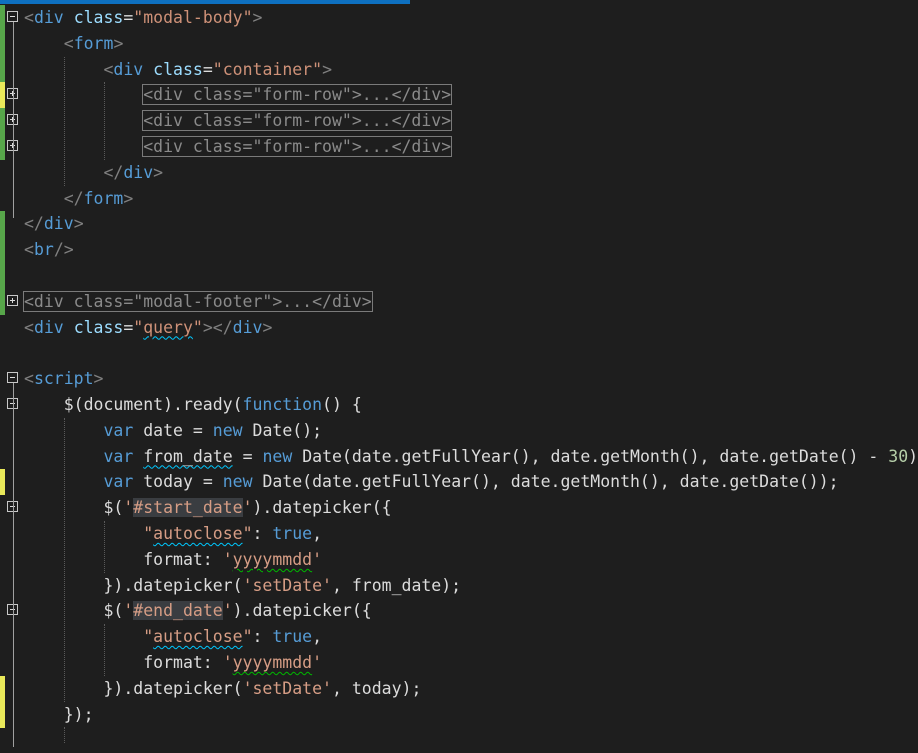 This screenshot has width=918, height=753. Describe the element at coordinates (459, 250) in the screenshot. I see `code-line: <br/>` at that location.